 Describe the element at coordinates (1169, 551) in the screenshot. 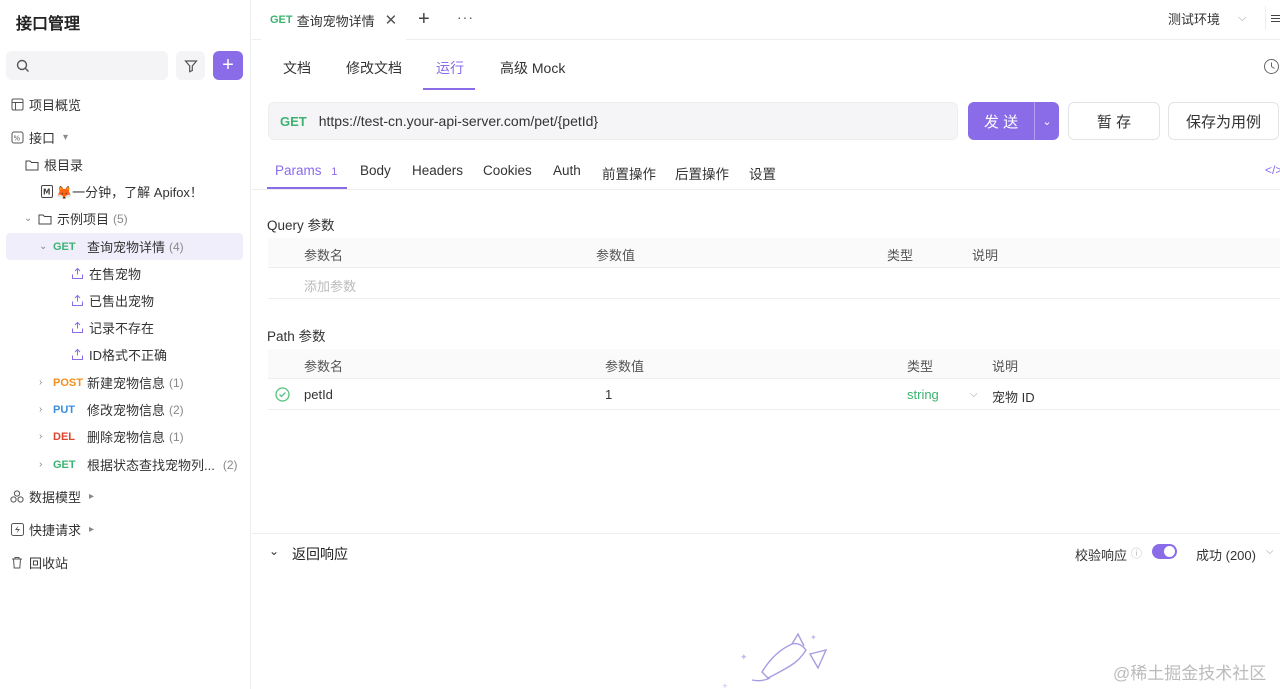

I see `toggle-knob` at that location.